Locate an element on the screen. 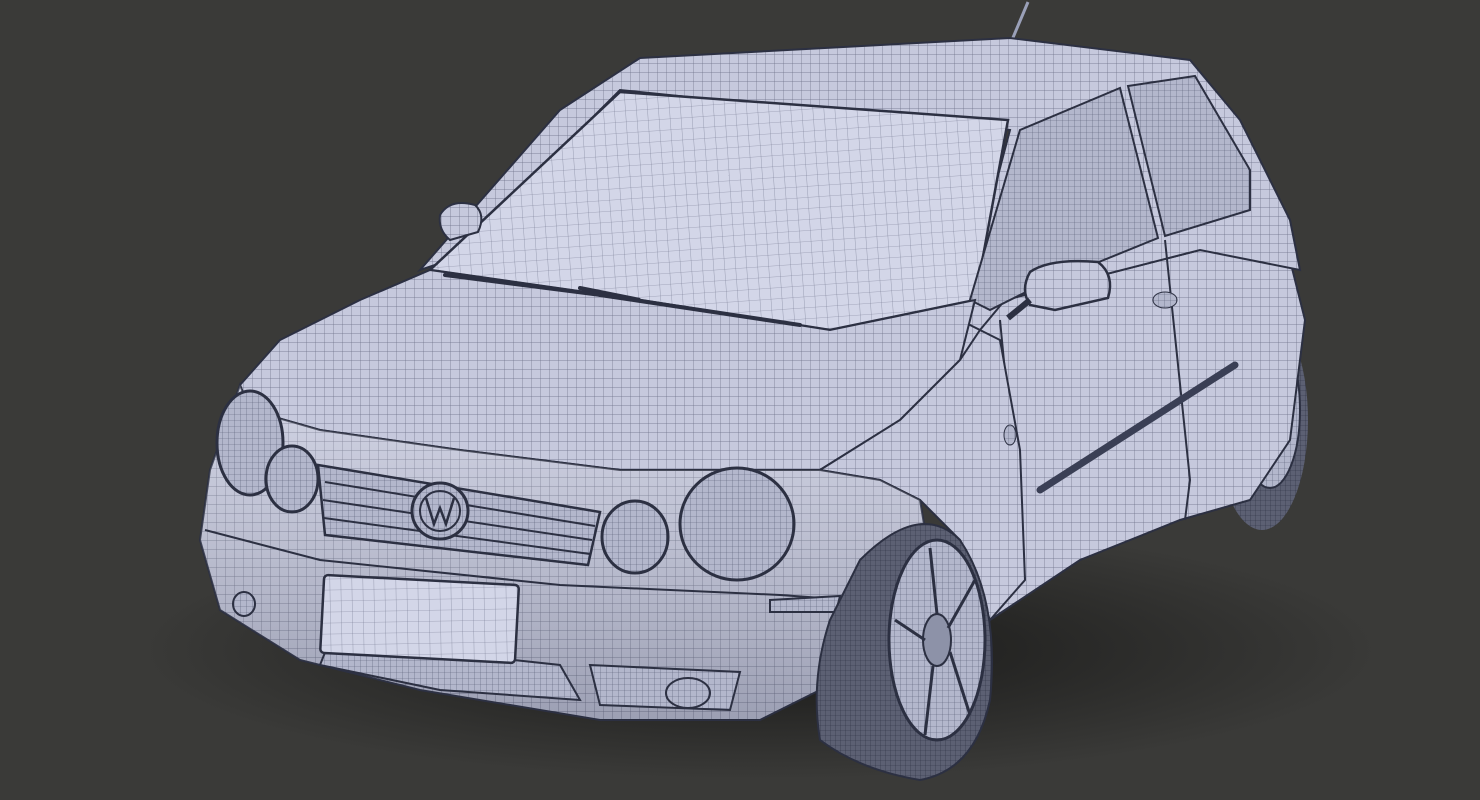 The width and height of the screenshot is (1480, 800). fog-light-right is located at coordinates (688, 693).